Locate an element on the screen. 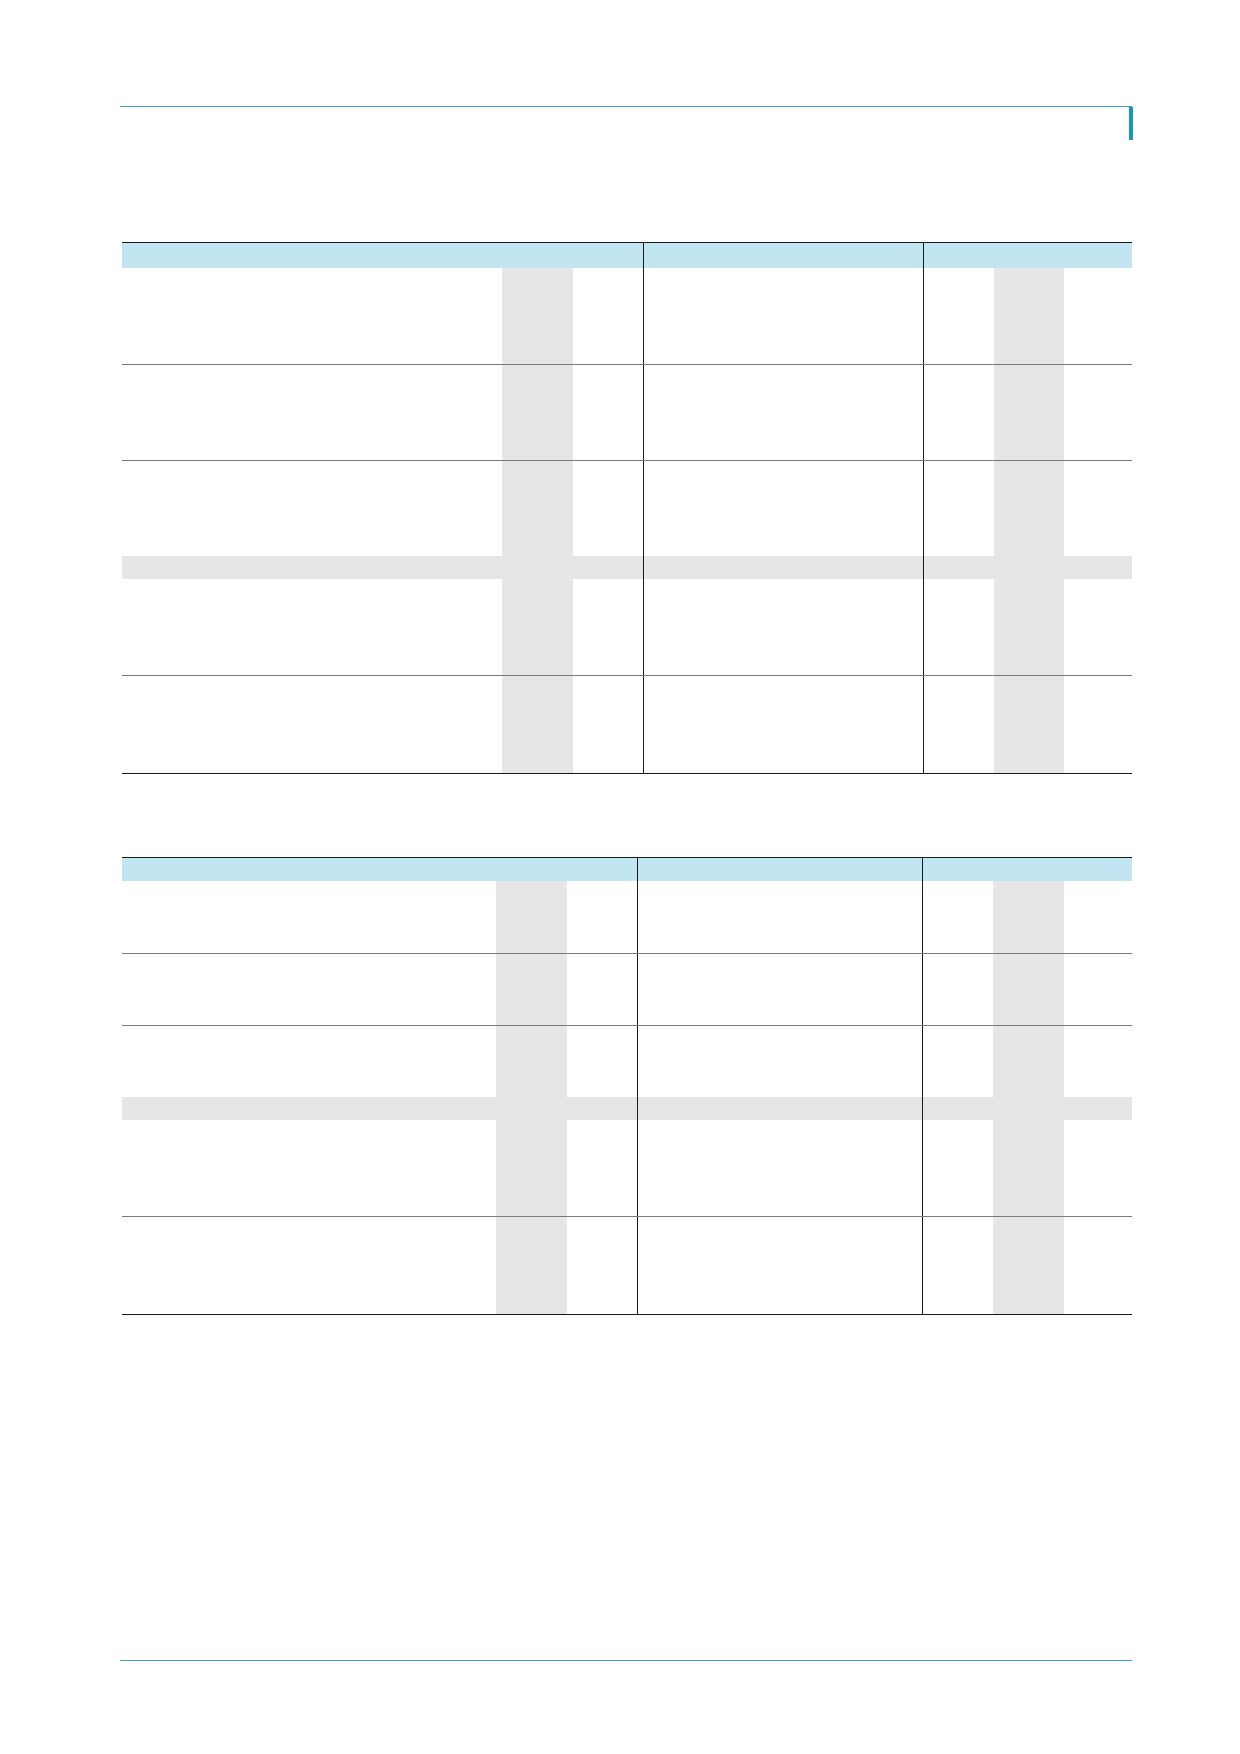  page-tab-marker is located at coordinates (1131, 123).